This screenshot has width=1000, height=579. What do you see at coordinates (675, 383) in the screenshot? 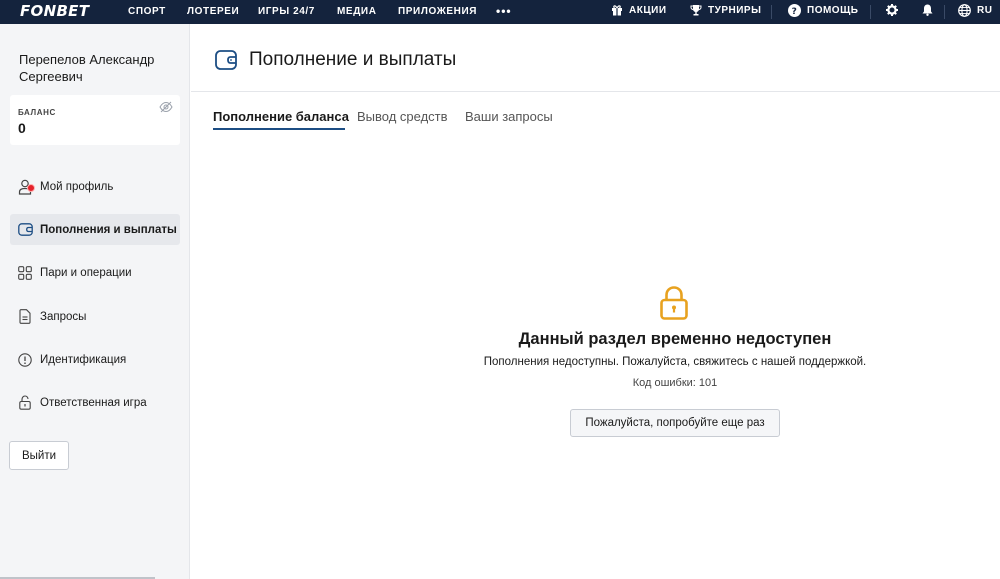
I see `error-code: Код ошибки: 101` at bounding box center [675, 383].